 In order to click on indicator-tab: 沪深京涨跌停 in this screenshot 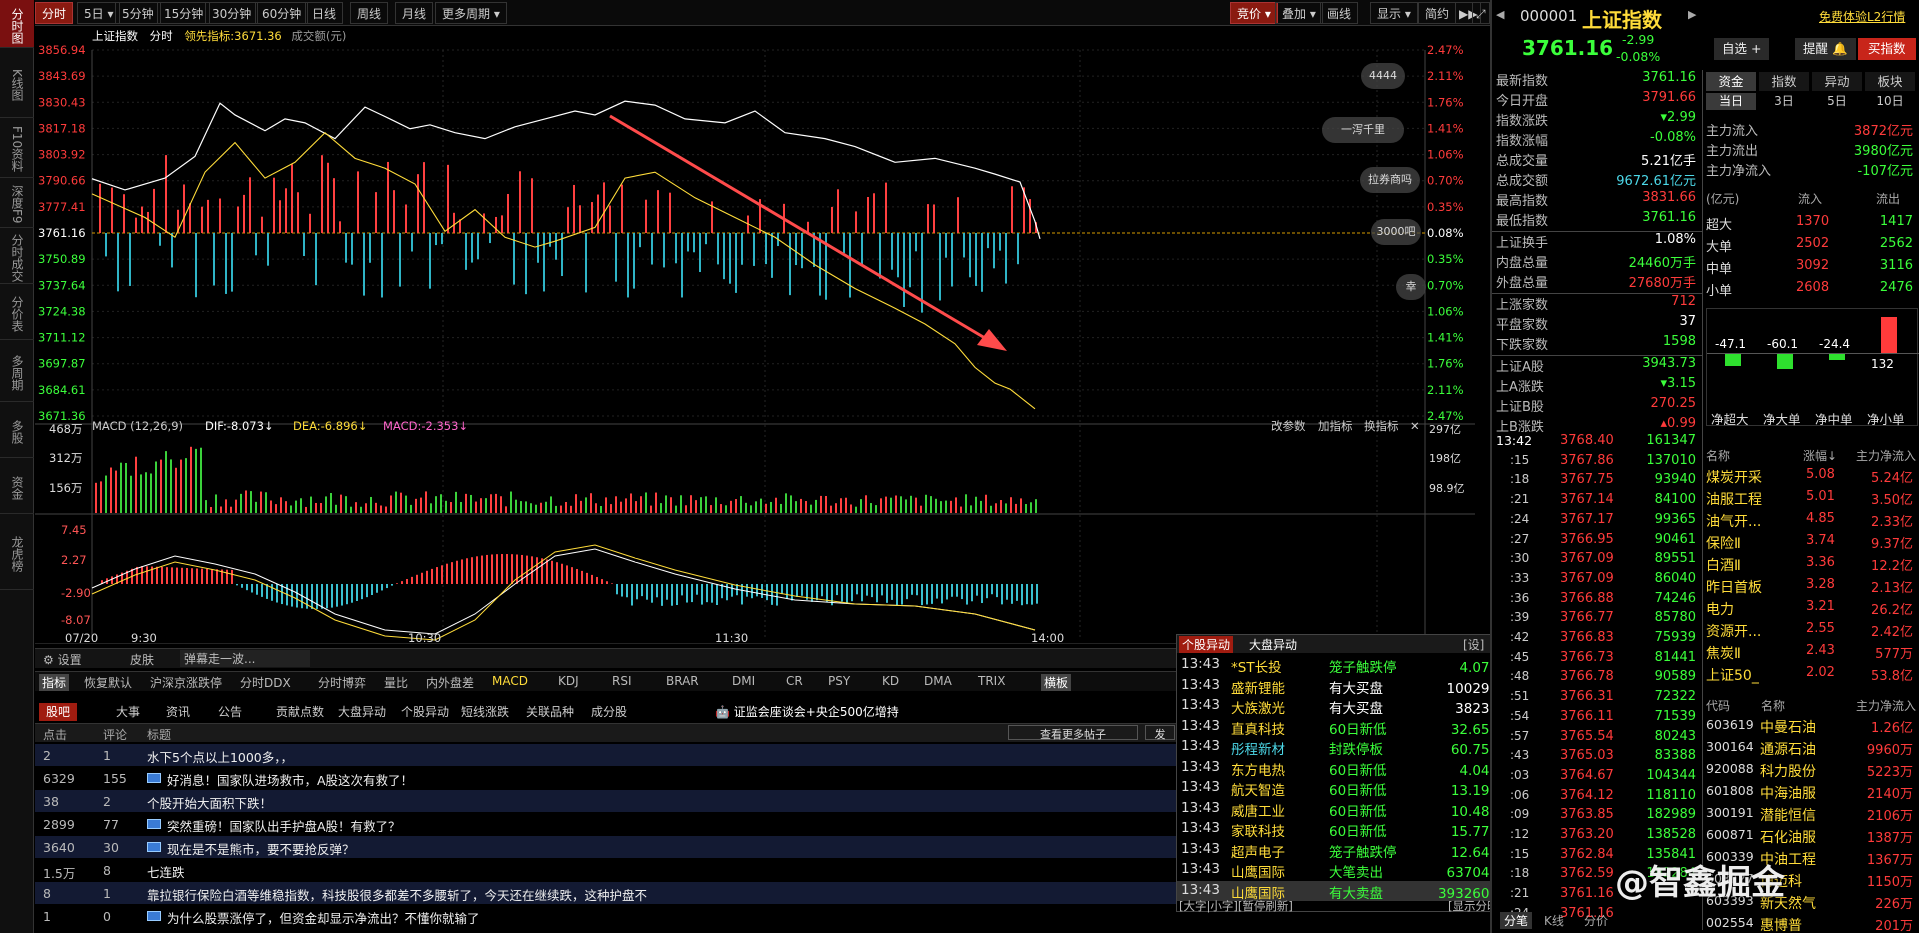, I will do `click(186, 682)`.